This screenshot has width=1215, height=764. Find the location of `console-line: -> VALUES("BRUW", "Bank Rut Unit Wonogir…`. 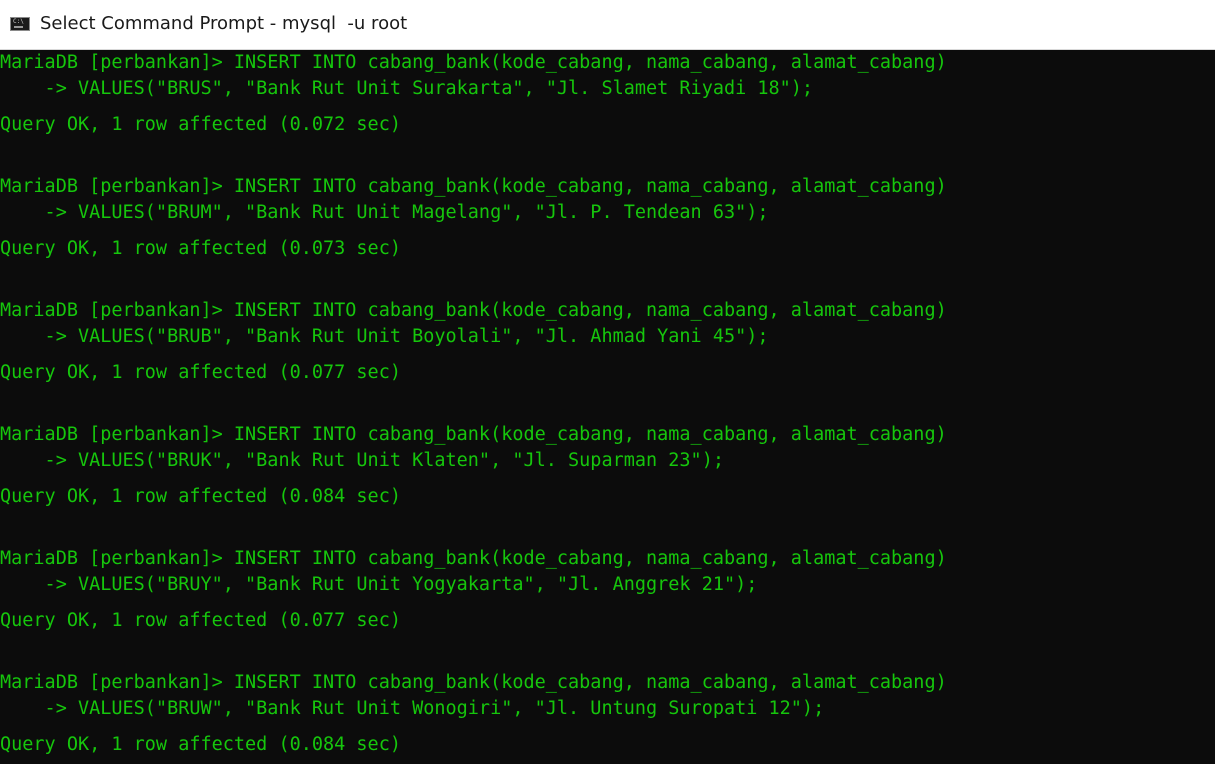

console-line: -> VALUES("BRUW", "Bank Rut Unit Wonogir… is located at coordinates (412, 708).